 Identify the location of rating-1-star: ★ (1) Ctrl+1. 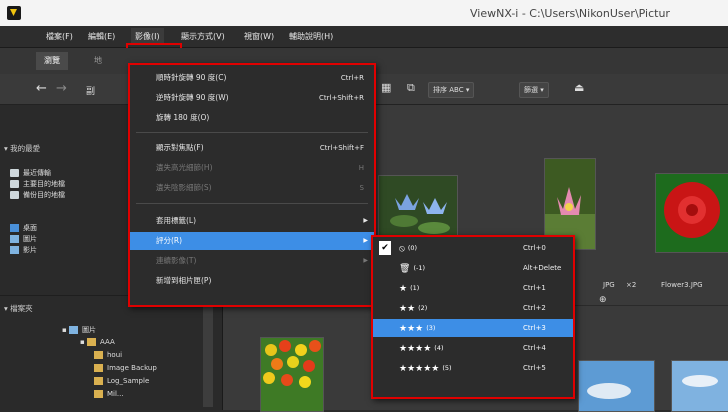
(473, 288).